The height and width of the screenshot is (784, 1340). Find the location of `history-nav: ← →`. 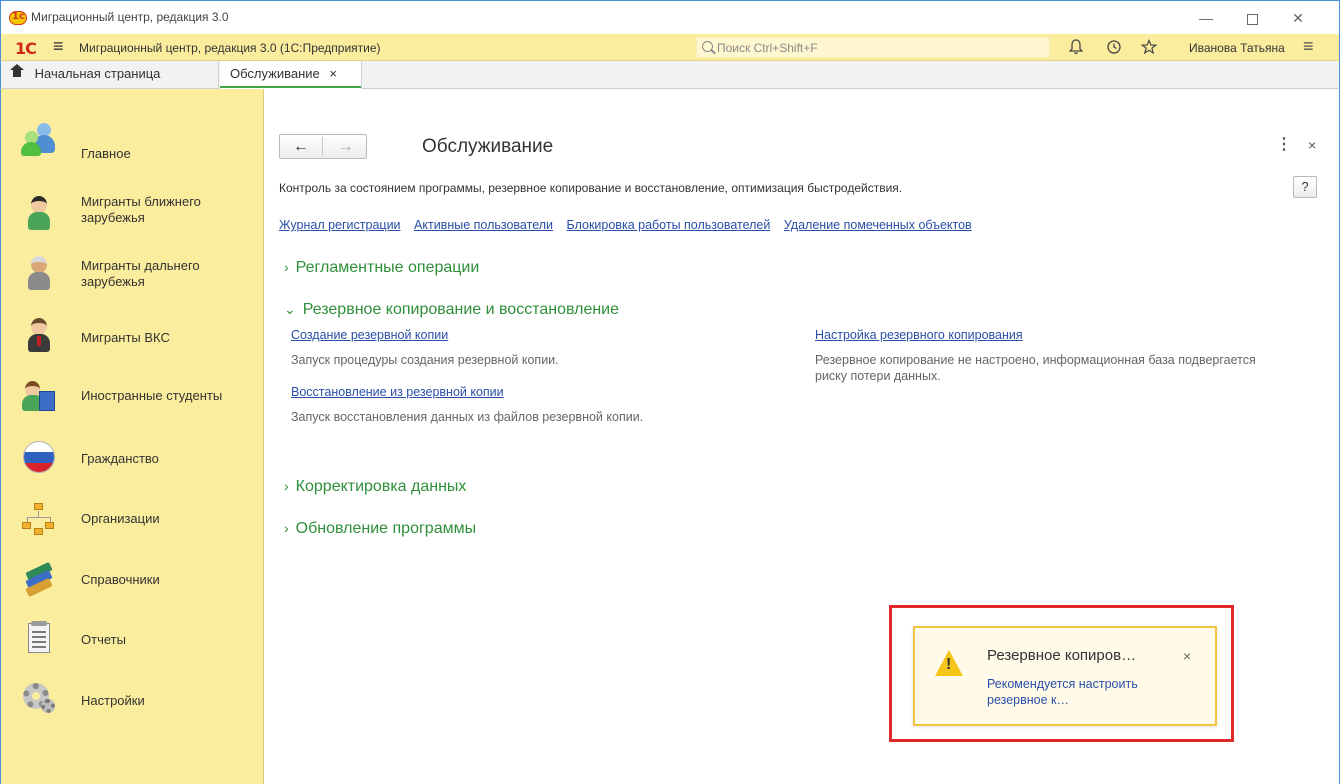

history-nav: ← → is located at coordinates (323, 146).